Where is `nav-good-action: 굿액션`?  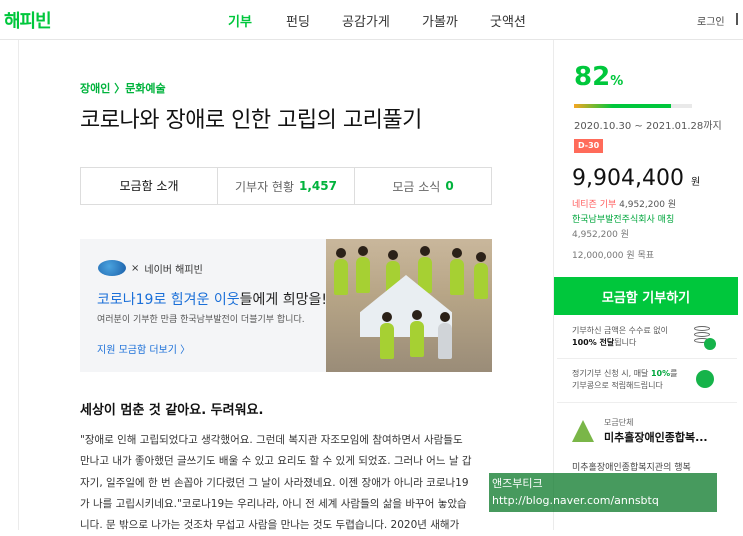
nav-good-action: 굿액션 is located at coordinates (508, 20).